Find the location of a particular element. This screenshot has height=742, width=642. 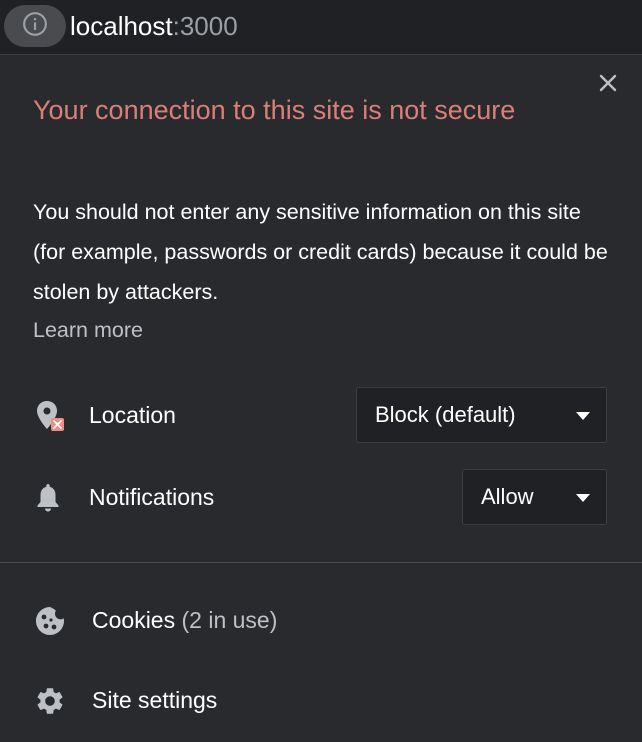

notifications-permission-select: Allow is located at coordinates (534, 497).